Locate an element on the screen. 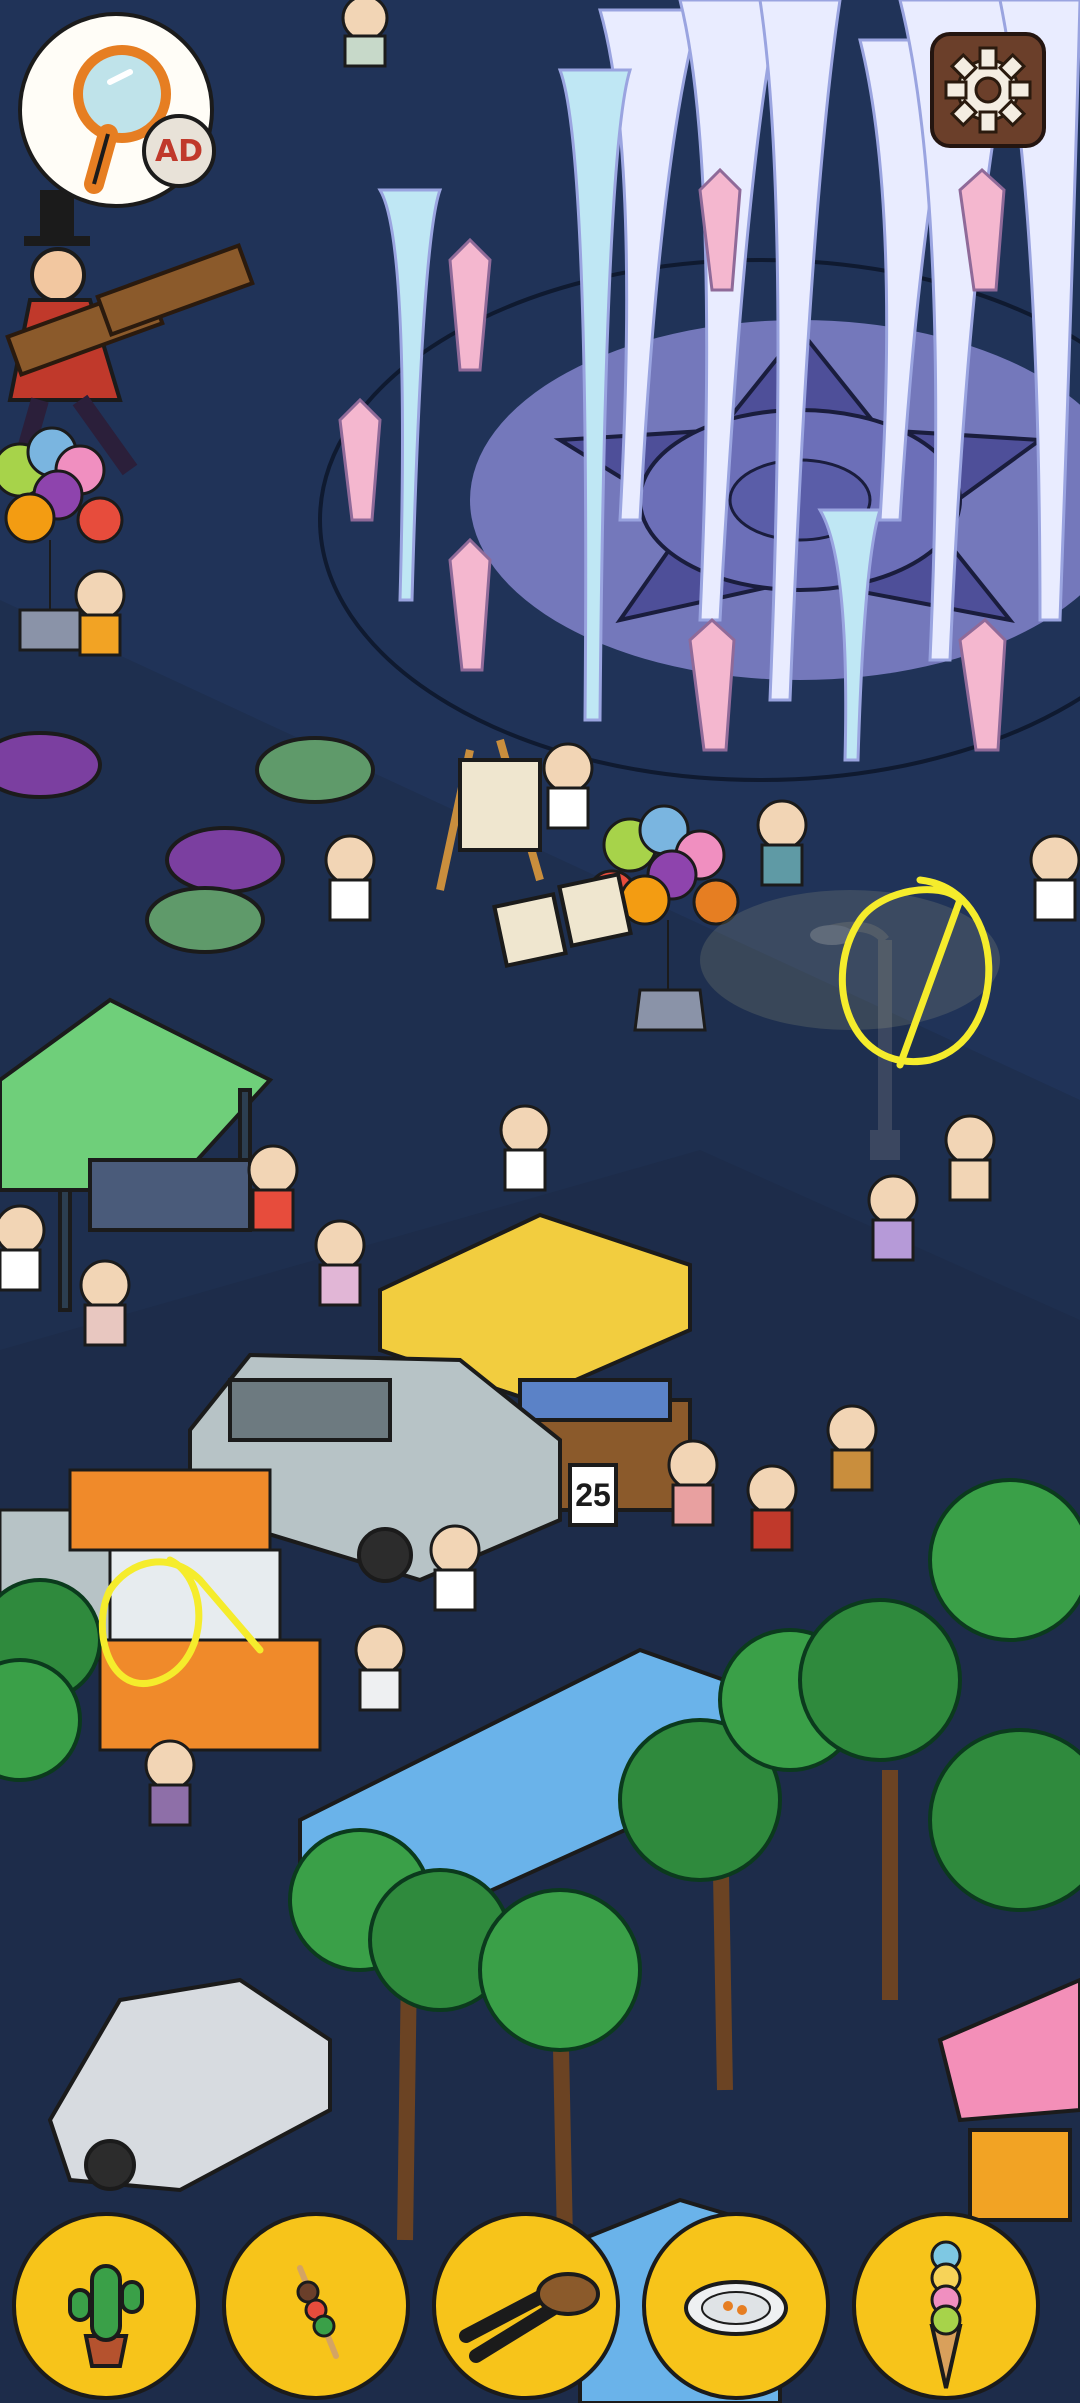  item-bar is located at coordinates (540, 2307).